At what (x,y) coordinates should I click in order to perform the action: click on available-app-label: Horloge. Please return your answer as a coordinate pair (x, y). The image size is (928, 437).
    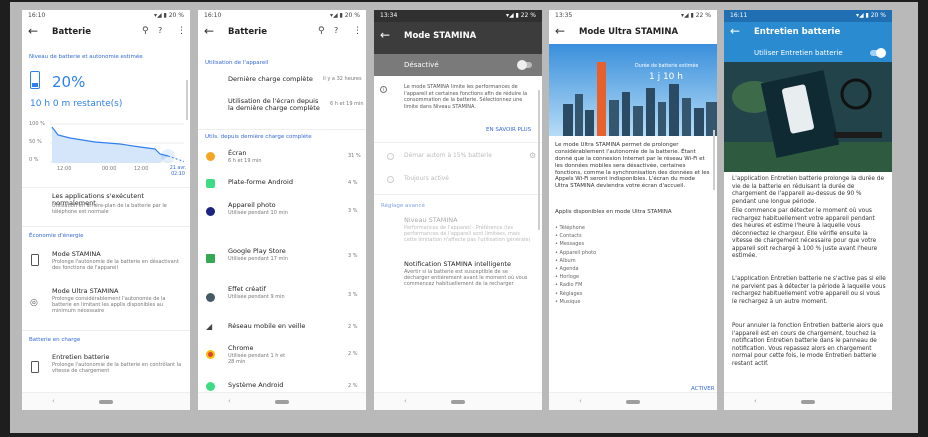
    Looking at the image, I should click on (569, 277).